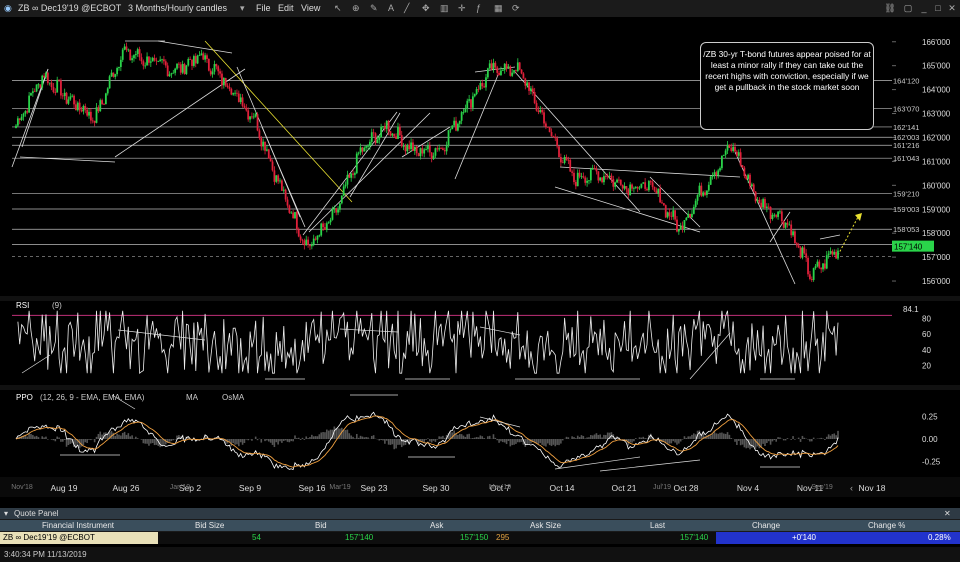 The height and width of the screenshot is (562, 960). I want to click on col-change-pct: Change %, so click(886, 525).